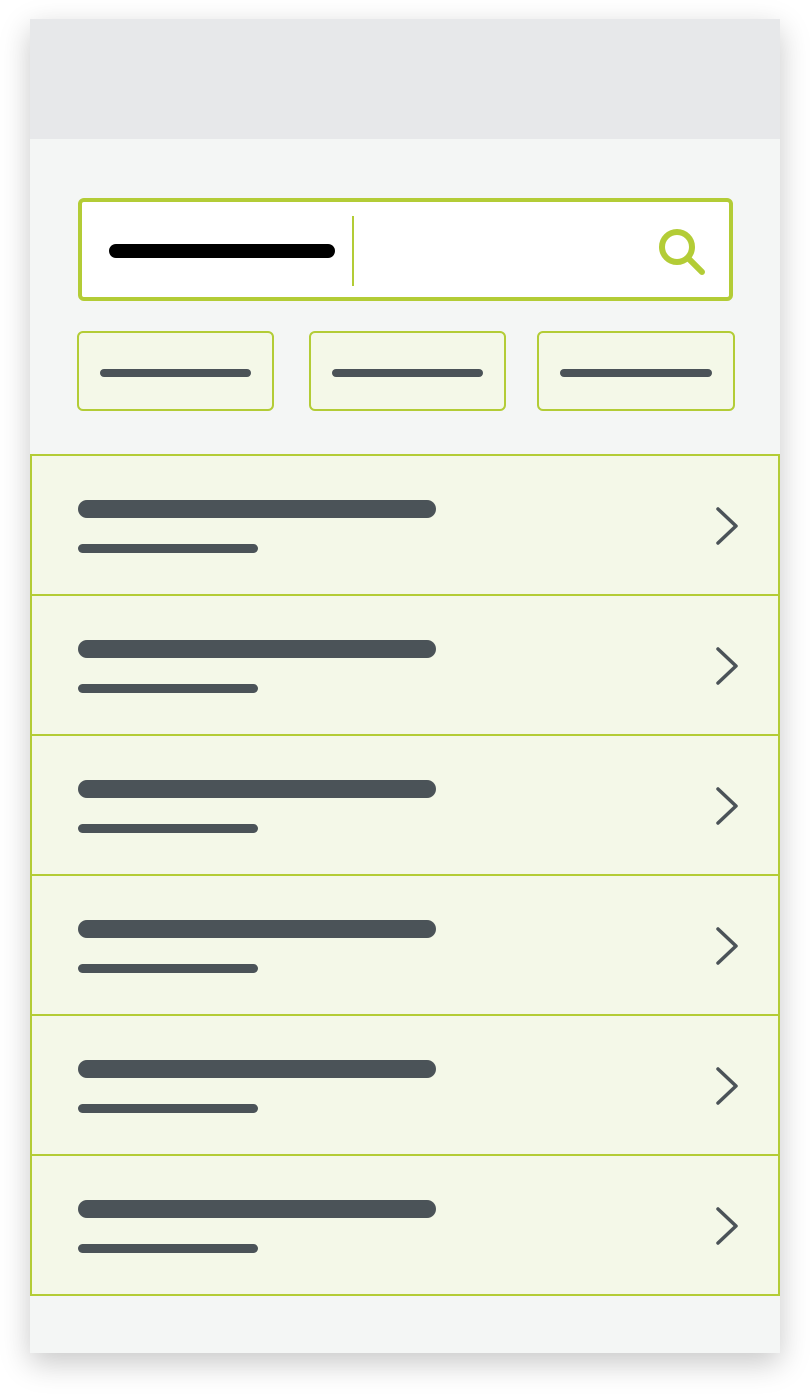  What do you see at coordinates (405, 79) in the screenshot?
I see `top-bar` at bounding box center [405, 79].